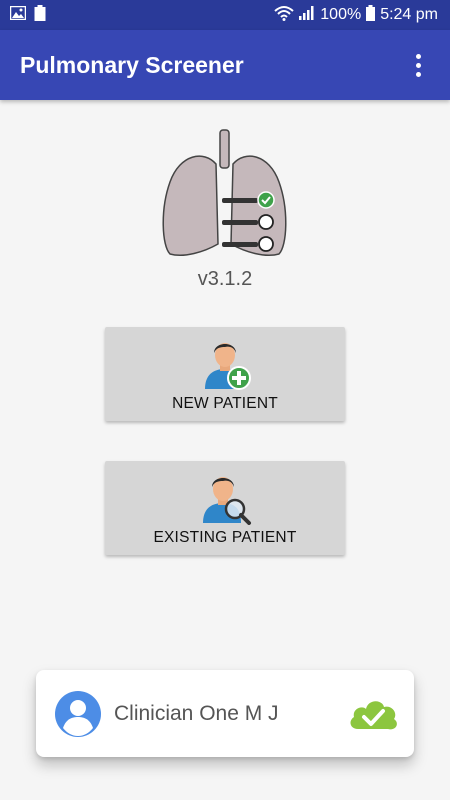 The image size is (450, 800). I want to click on app-bar: Pulmonary Screener, so click(225, 65).